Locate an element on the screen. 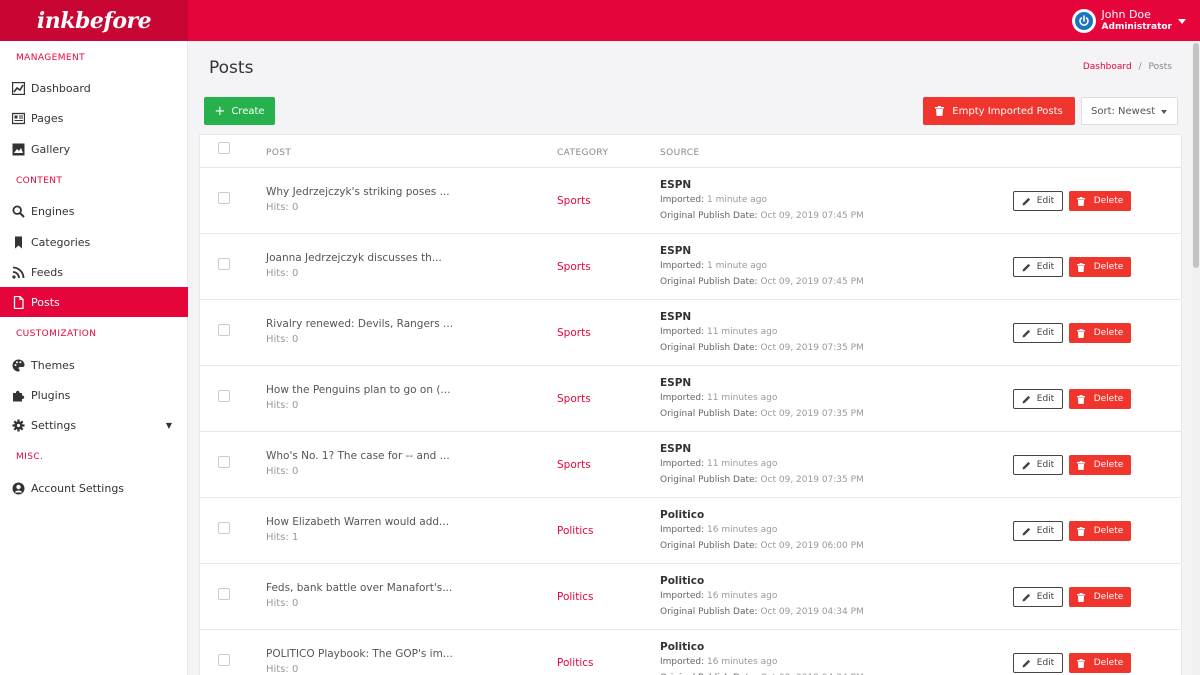 This screenshot has width=1200, height=675. post-hits: Hits: 0 is located at coordinates (282, 273).